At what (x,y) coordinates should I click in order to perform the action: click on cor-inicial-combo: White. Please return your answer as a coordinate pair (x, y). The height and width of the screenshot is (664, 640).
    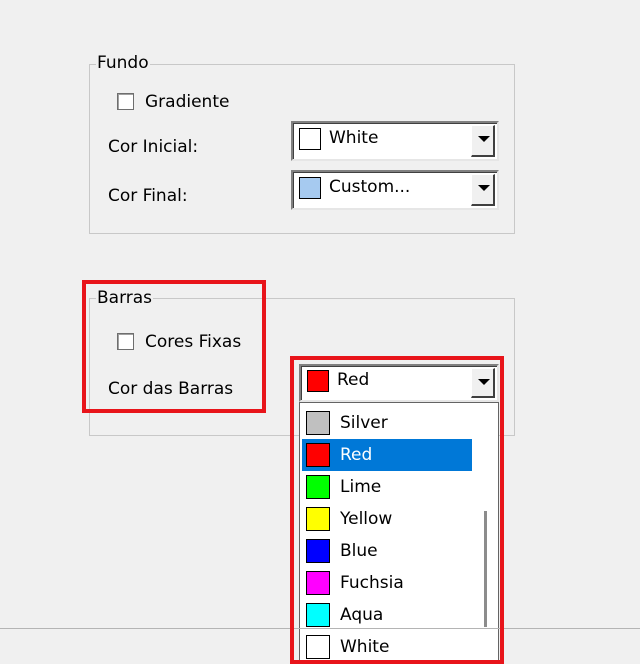
    Looking at the image, I should click on (395, 141).